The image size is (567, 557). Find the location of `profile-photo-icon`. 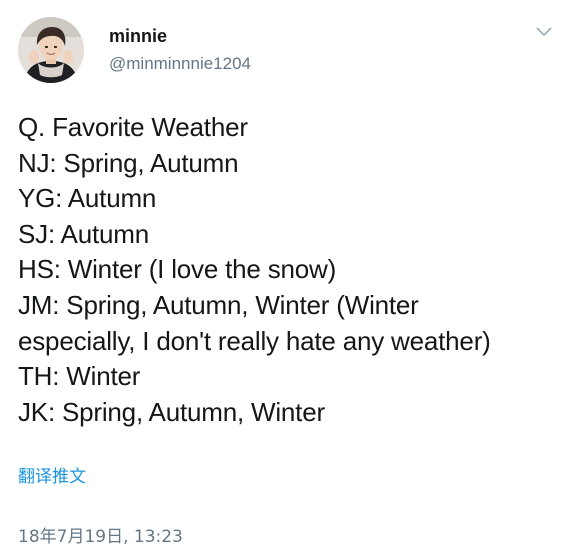

profile-photo-icon is located at coordinates (51, 50).